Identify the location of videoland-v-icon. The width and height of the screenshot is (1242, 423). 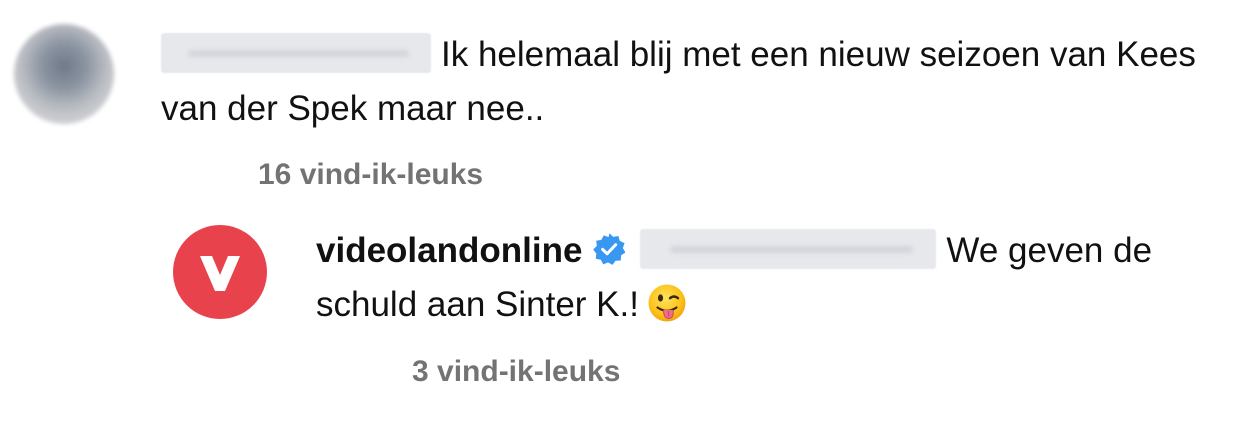
(220, 273).